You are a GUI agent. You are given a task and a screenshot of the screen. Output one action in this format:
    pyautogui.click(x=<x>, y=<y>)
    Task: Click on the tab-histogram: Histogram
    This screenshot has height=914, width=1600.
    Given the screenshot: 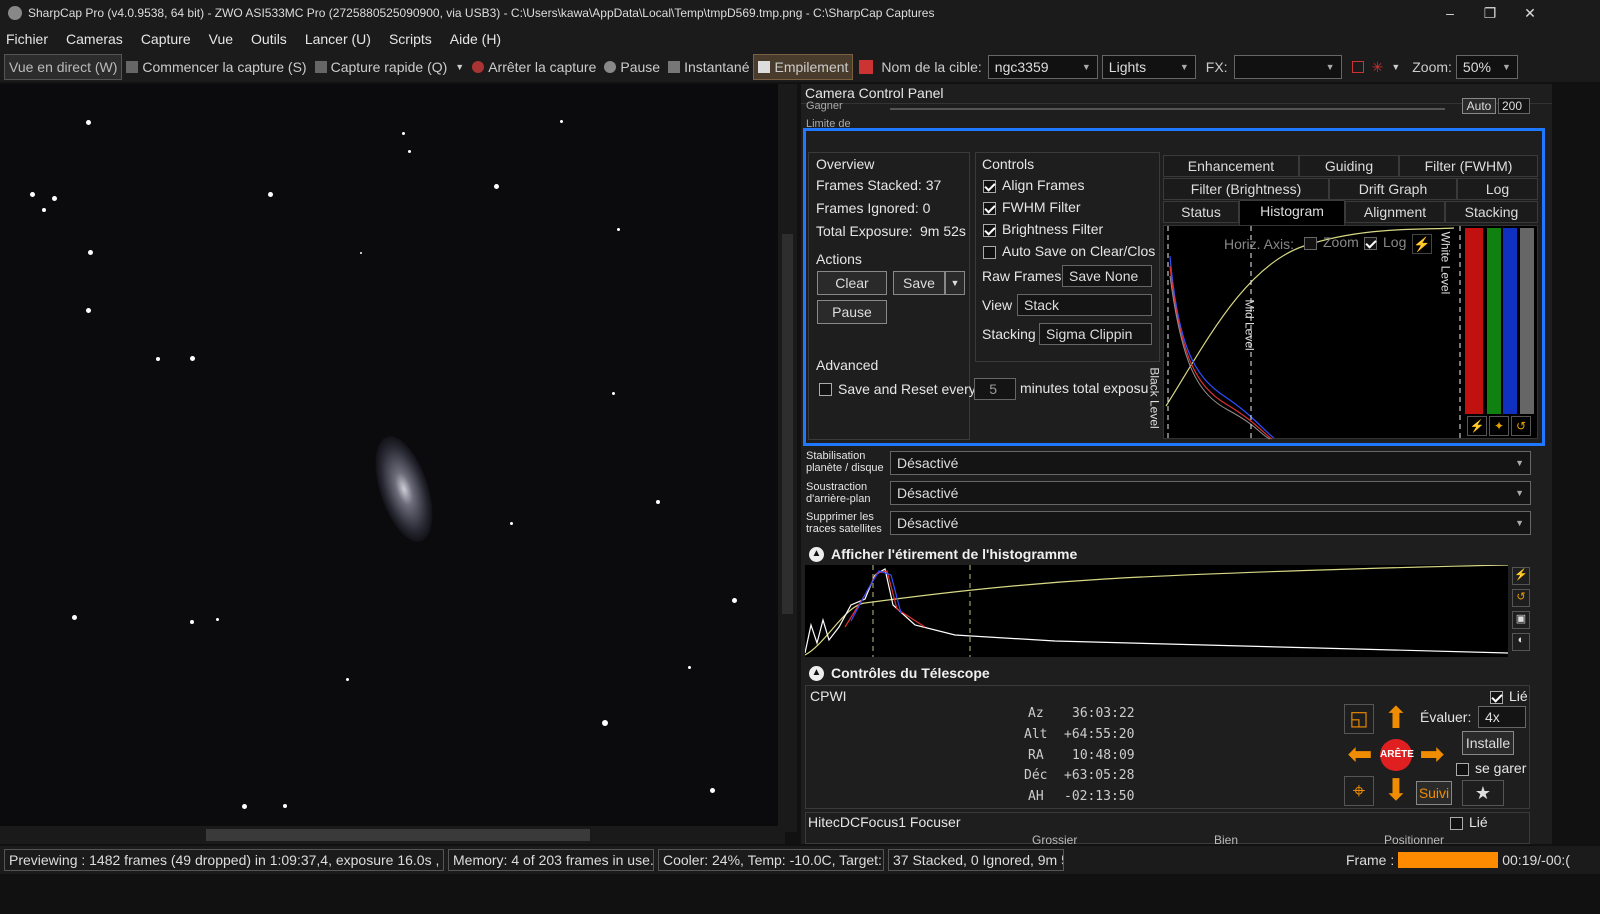 What is the action you would take?
    pyautogui.click(x=1292, y=212)
    